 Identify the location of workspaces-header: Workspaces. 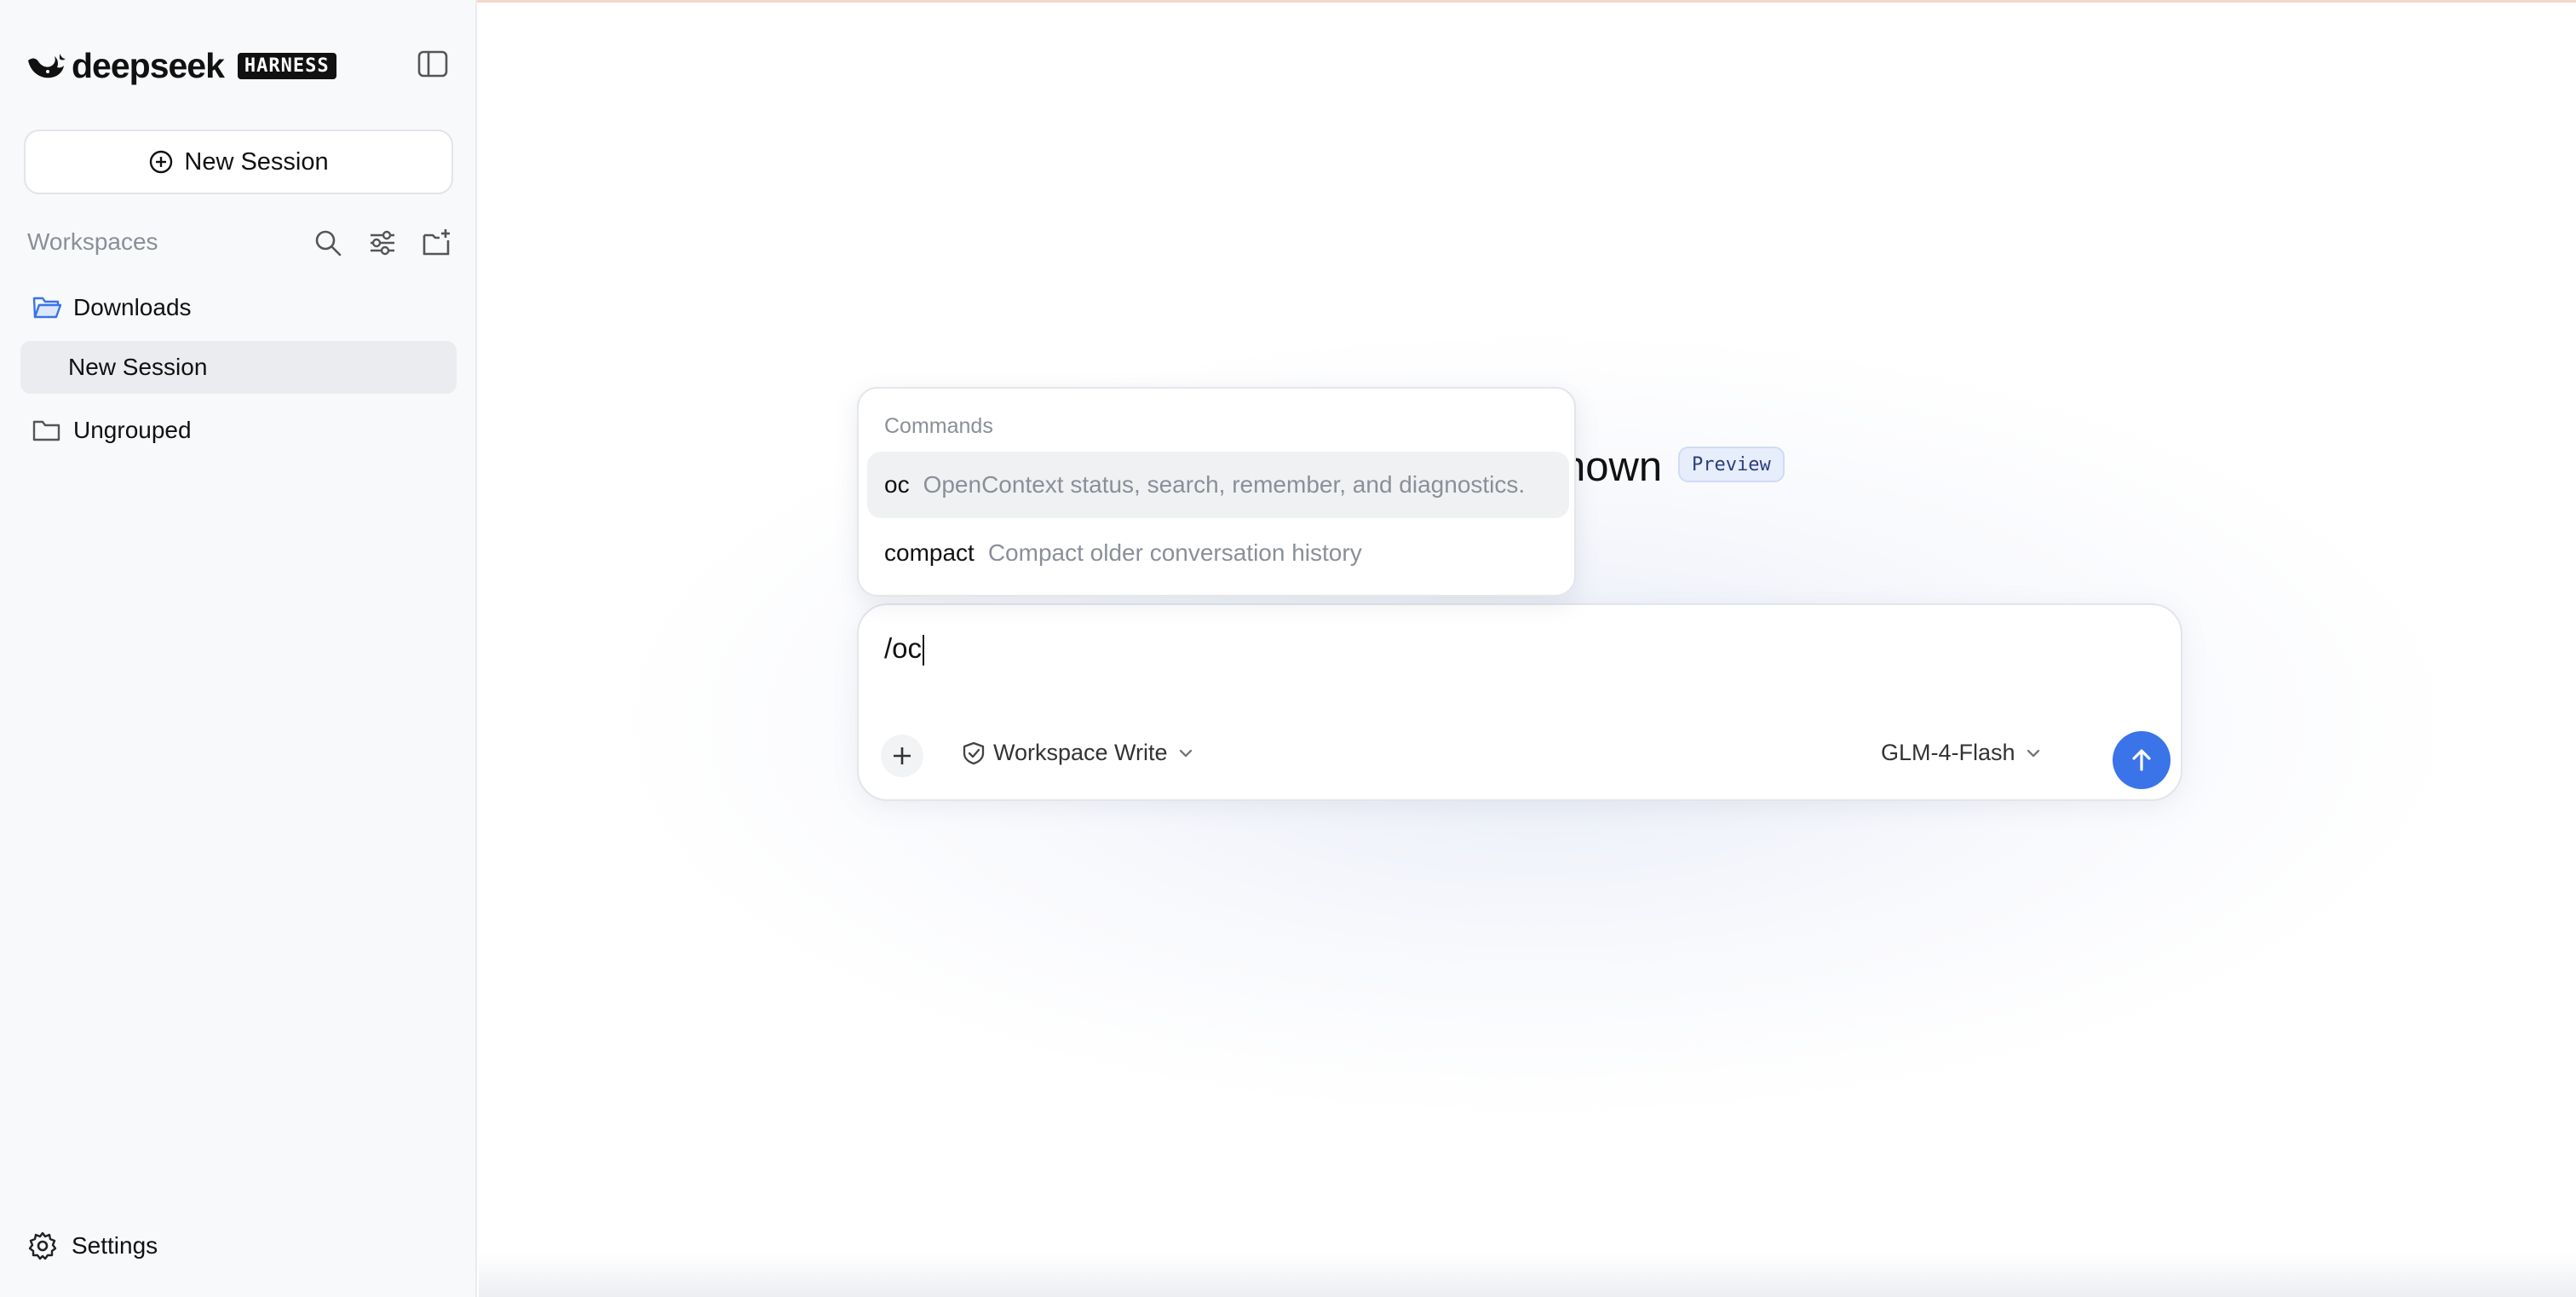
(240, 242).